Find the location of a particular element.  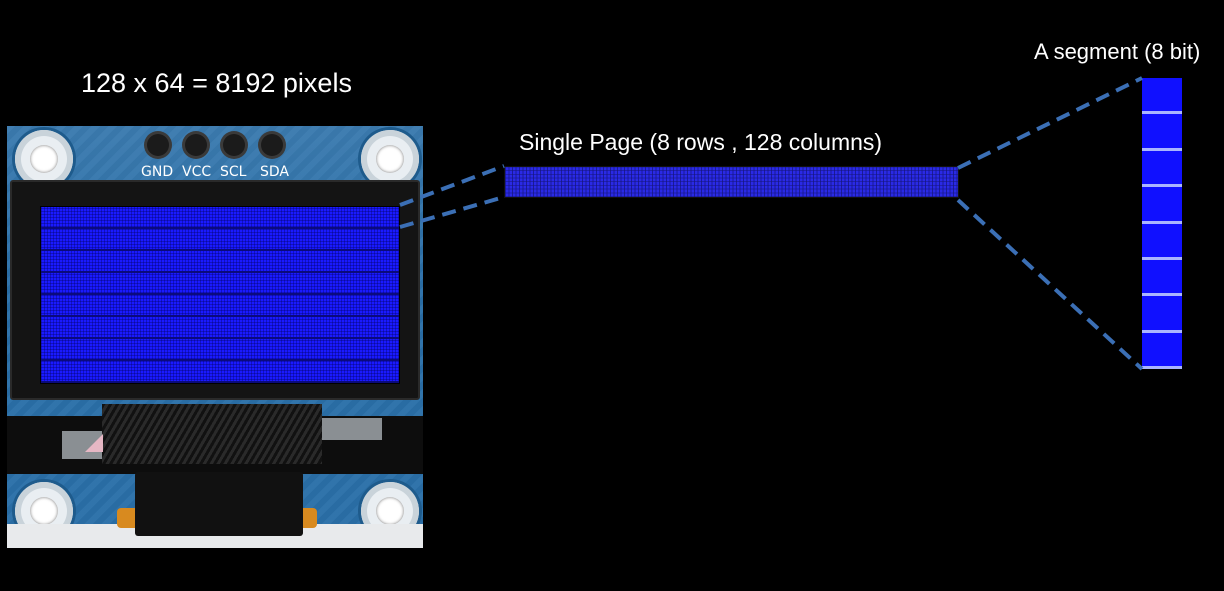

connector-page-to-segment-bottom is located at coordinates (1050, 284).